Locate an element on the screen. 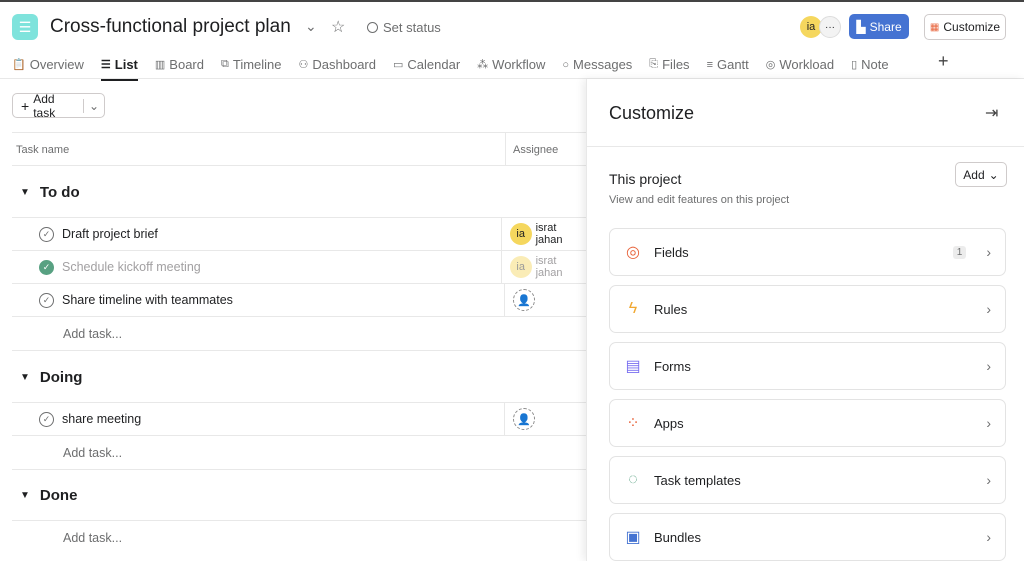 The height and width of the screenshot is (561, 1024). panel-title: Customize is located at coordinates (652, 113).